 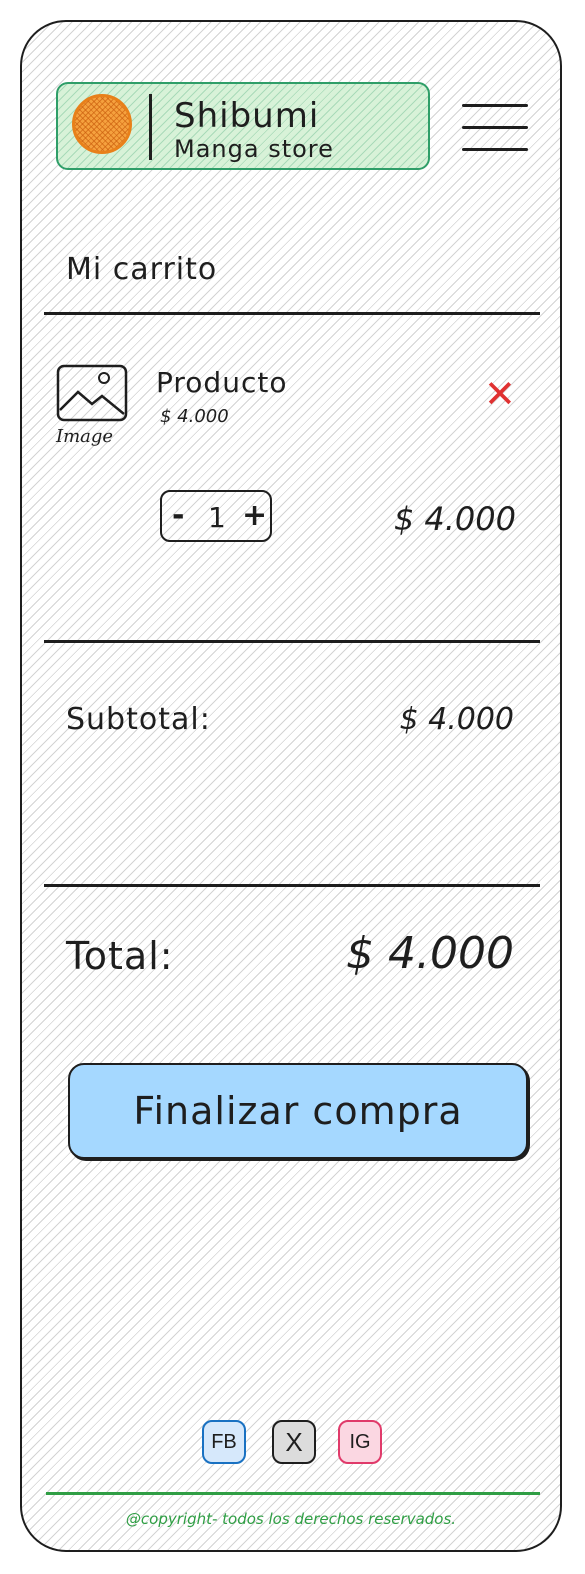 I want to click on footer-divider, so click(x=293, y=1493).